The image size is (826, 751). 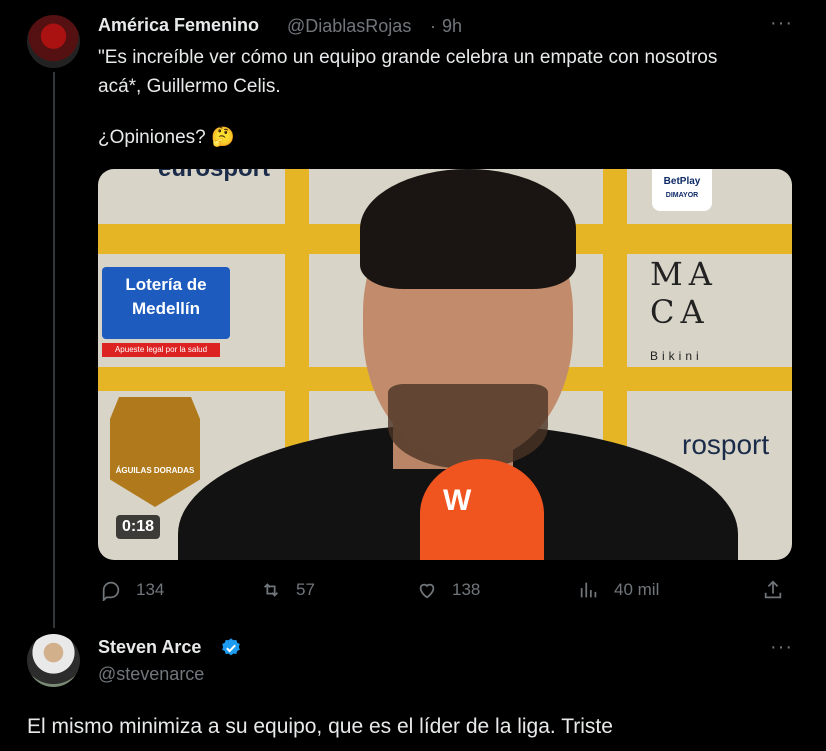 I want to click on tweet-time: 9h, so click(x=452, y=26).